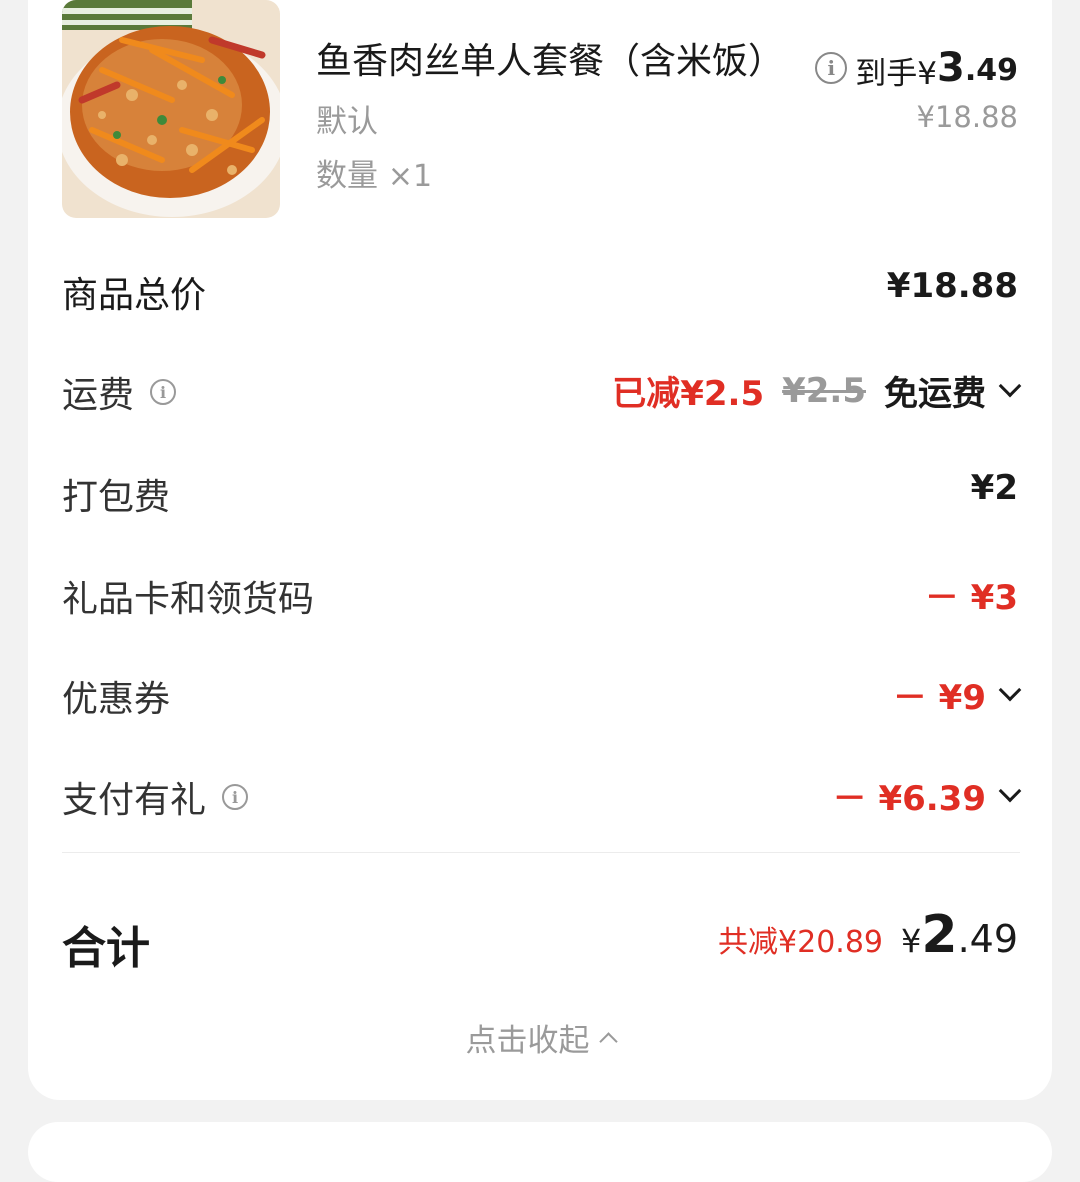 Image resolution: width=1080 pixels, height=1182 pixels. What do you see at coordinates (134, 295) in the screenshot?
I see `subtotal-label: 商品总价` at bounding box center [134, 295].